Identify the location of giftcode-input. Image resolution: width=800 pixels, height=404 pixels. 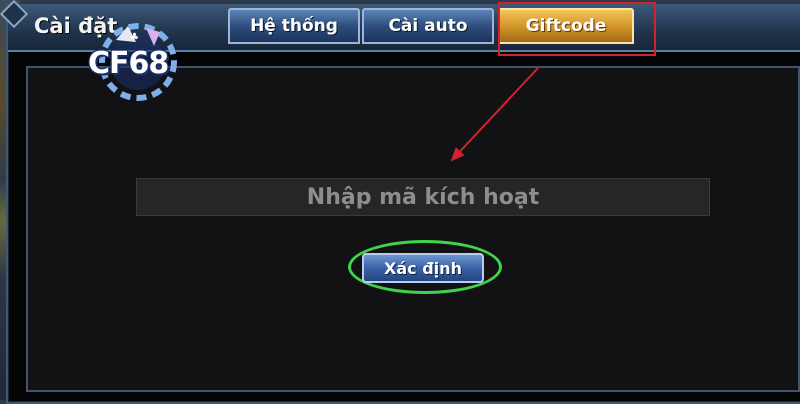
(423, 197).